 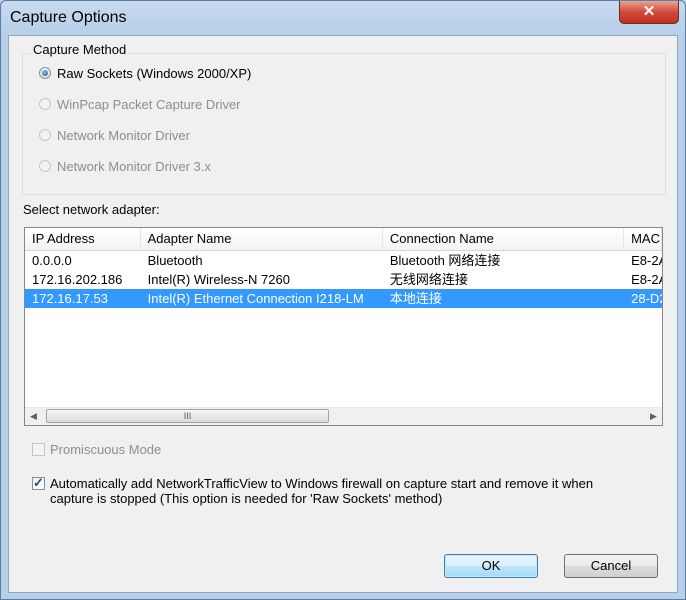 I want to click on cell-connection-name: Bluetooth 网络连接, so click(x=445, y=260).